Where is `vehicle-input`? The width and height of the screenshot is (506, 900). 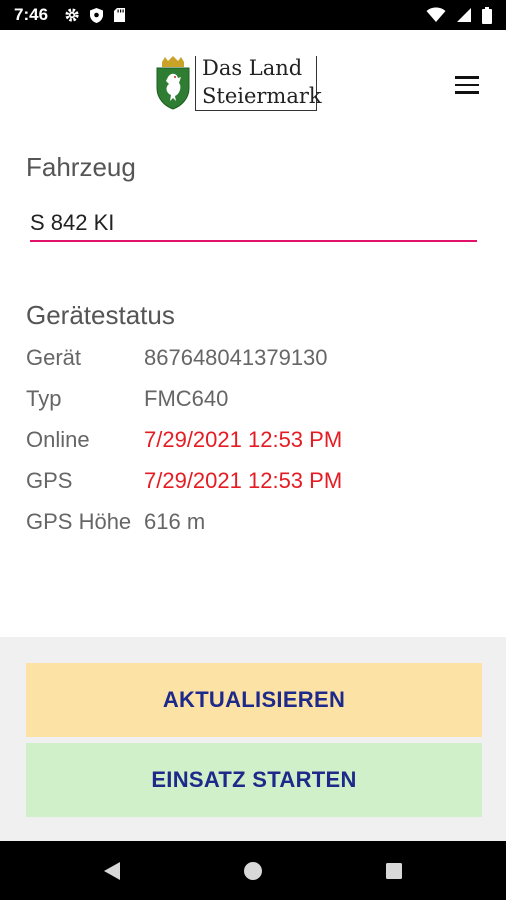 vehicle-input is located at coordinates (253, 224).